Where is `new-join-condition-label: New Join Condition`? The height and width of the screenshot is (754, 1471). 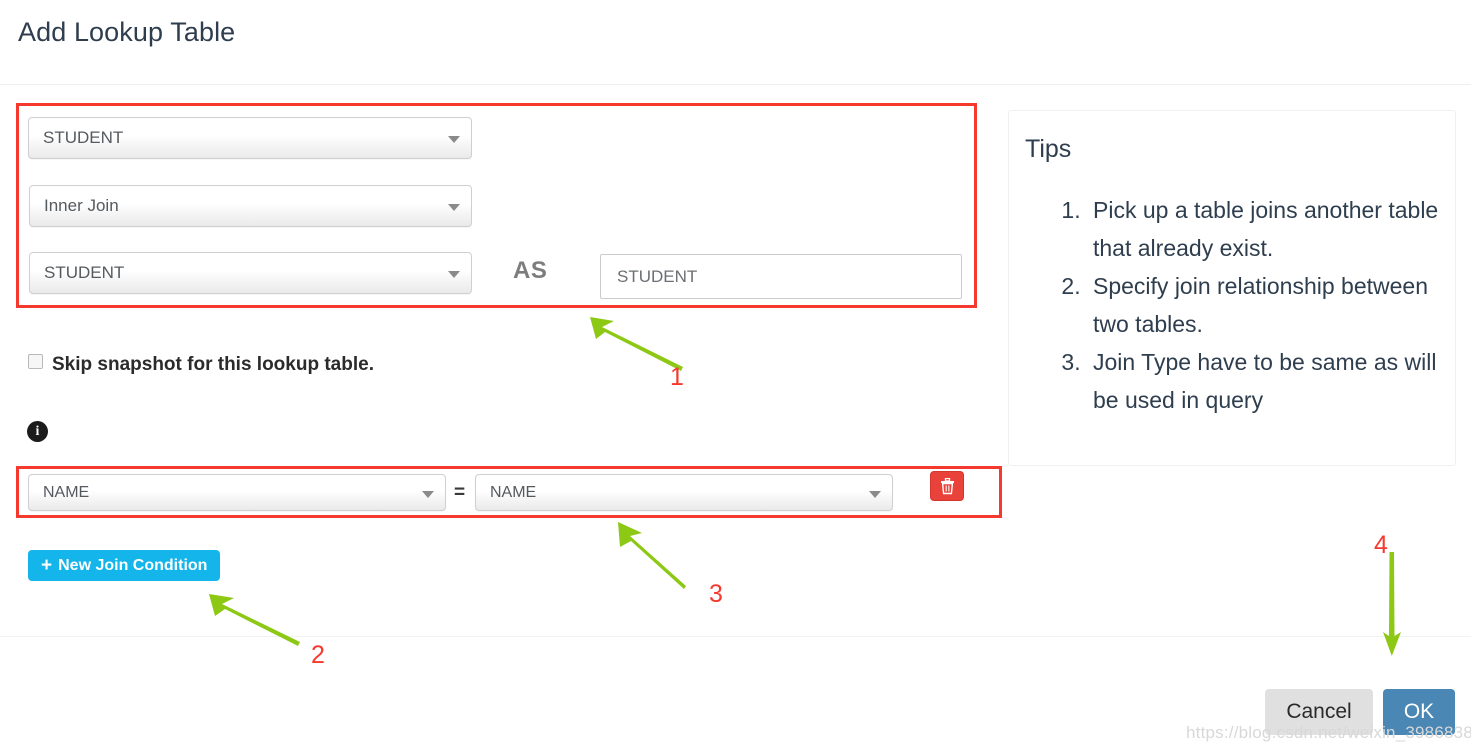 new-join-condition-label: New Join Condition is located at coordinates (133, 565).